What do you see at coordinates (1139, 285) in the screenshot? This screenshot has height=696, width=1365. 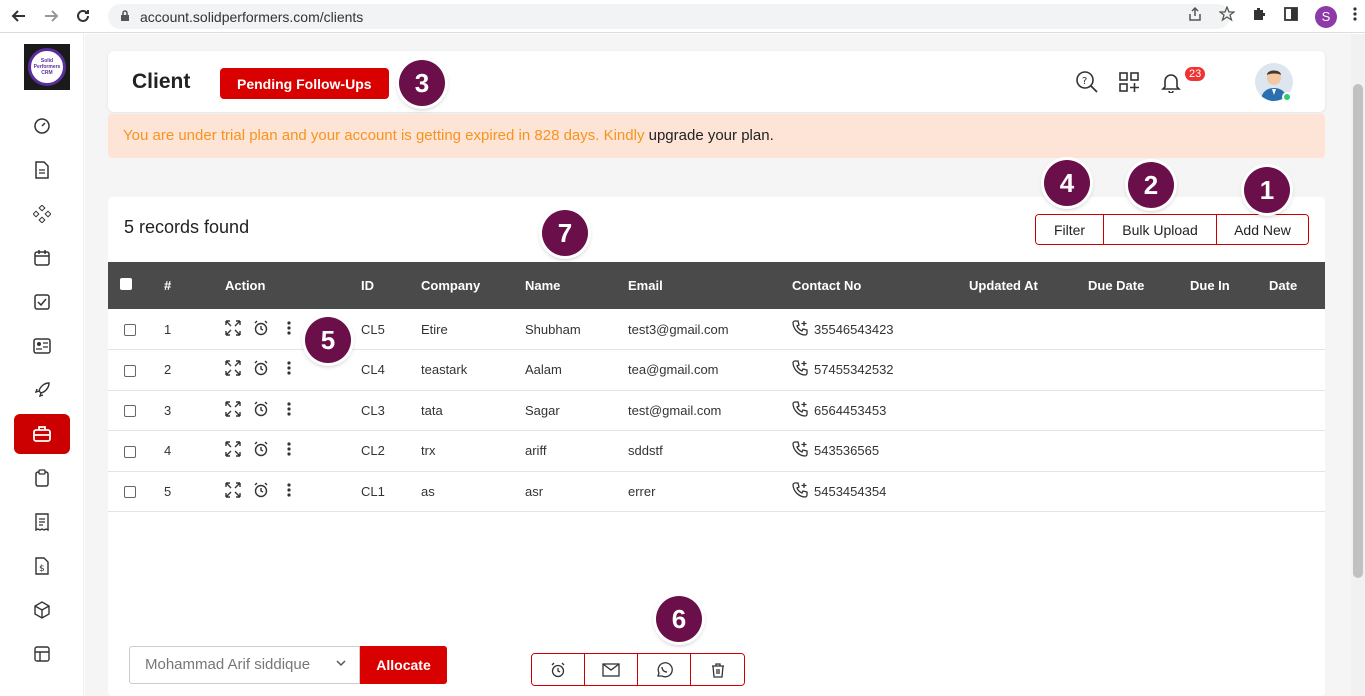 I see `column-header-due-date: Due Date` at bounding box center [1139, 285].